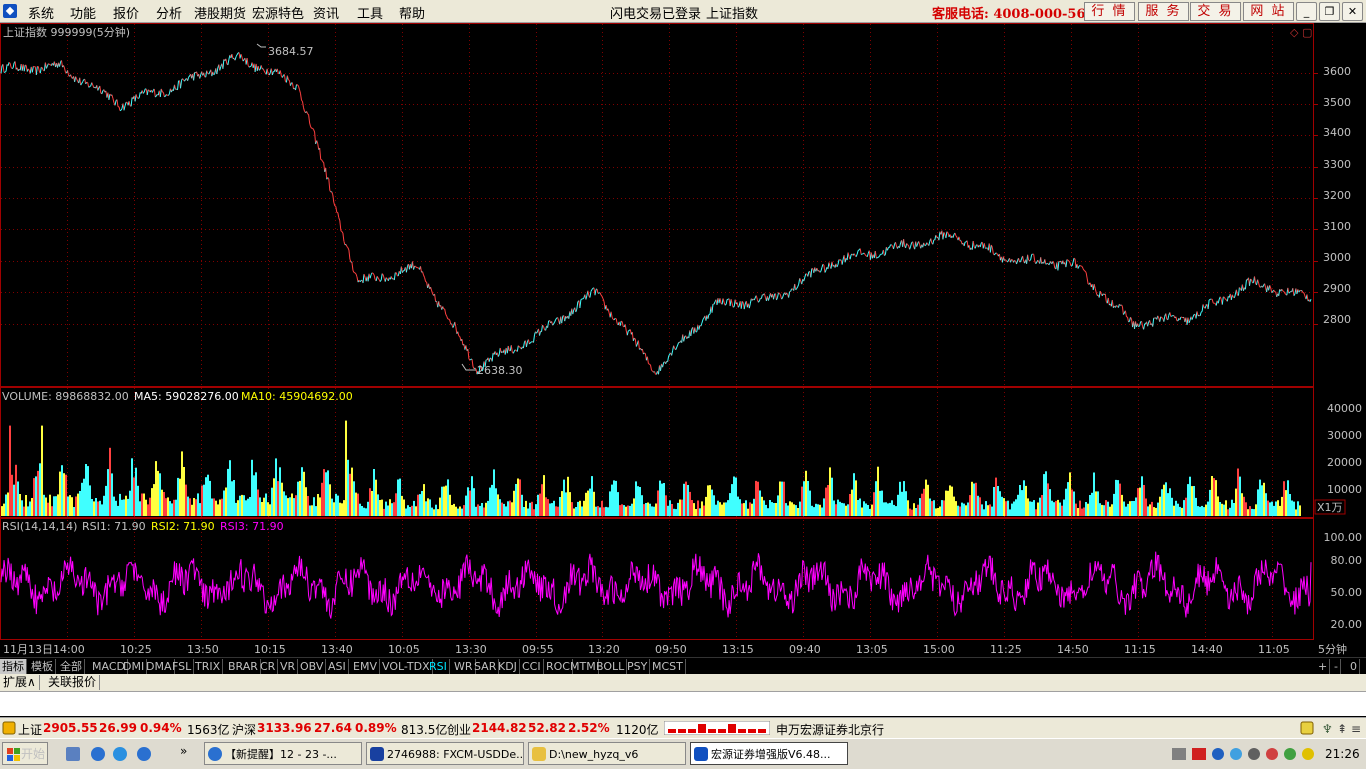  I want to click on tab-rsi: RSI, so click(438, 666).